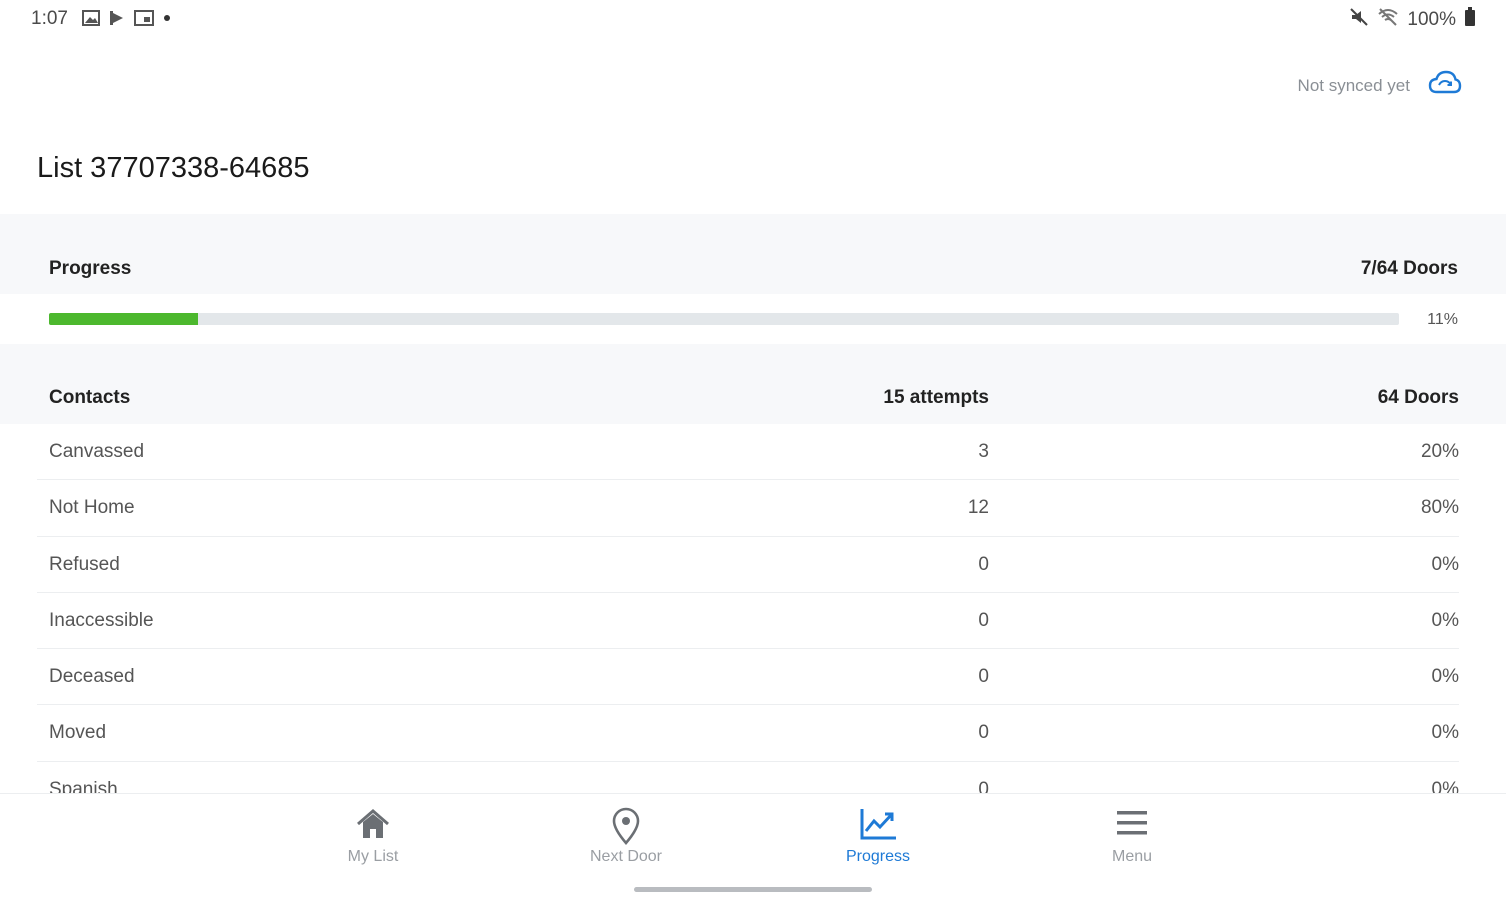 Image resolution: width=1506 pixels, height=900 pixels. I want to click on contact-row-deceased: Deceased 0 0%, so click(748, 677).